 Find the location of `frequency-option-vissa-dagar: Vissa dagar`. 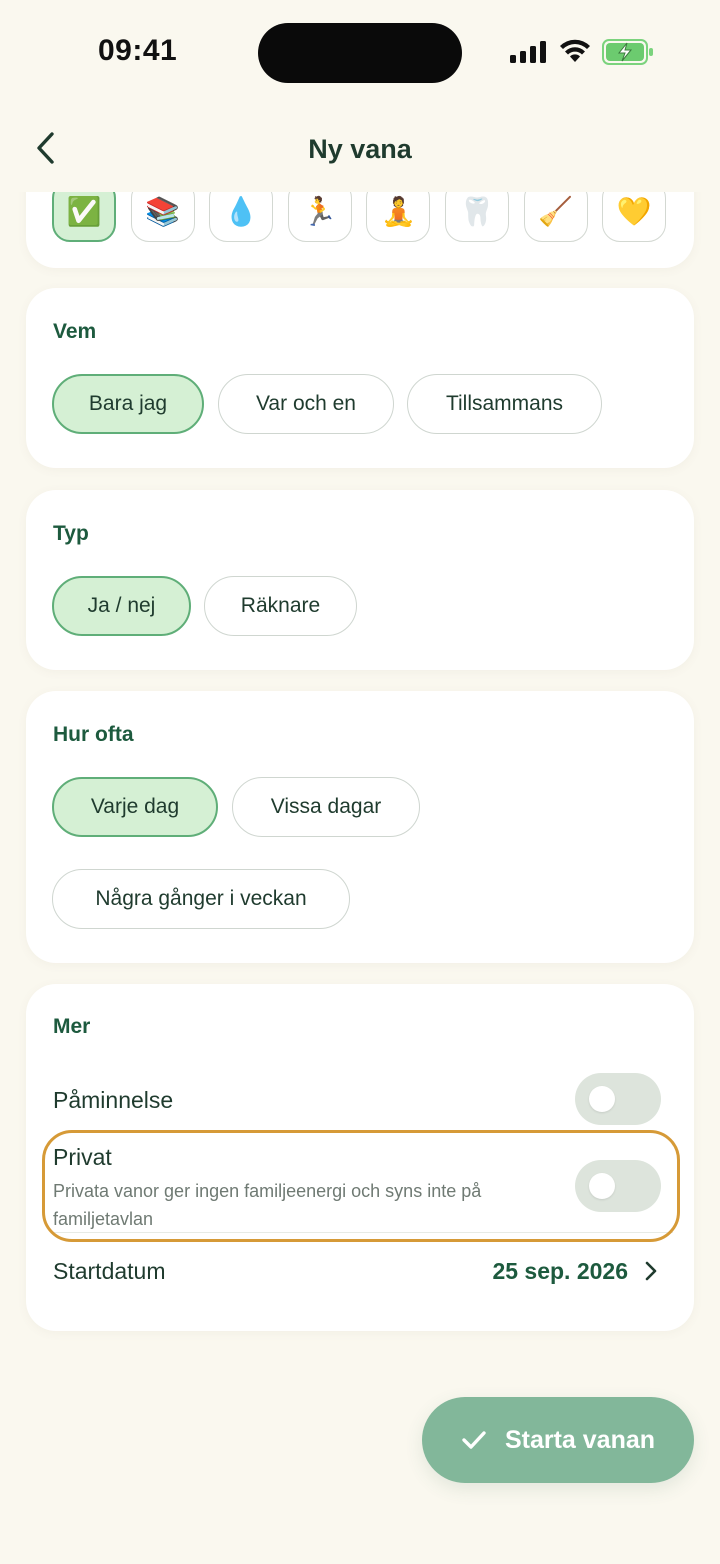

frequency-option-vissa-dagar: Vissa dagar is located at coordinates (326, 807).